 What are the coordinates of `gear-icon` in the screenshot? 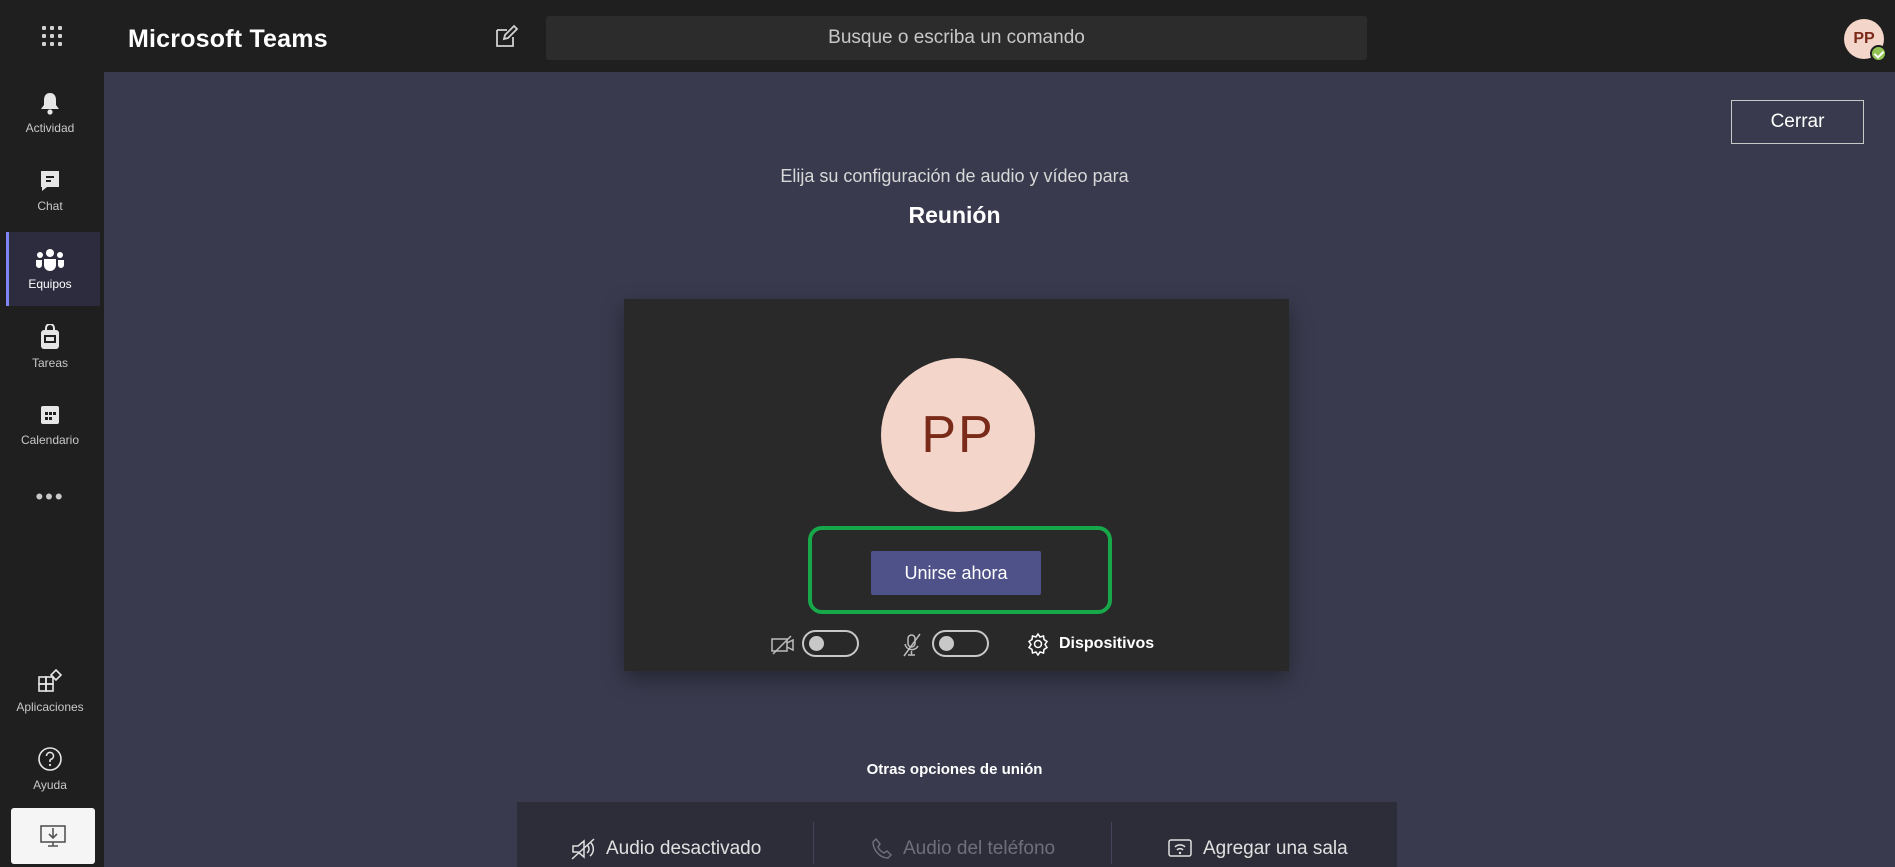 It's located at (1038, 644).